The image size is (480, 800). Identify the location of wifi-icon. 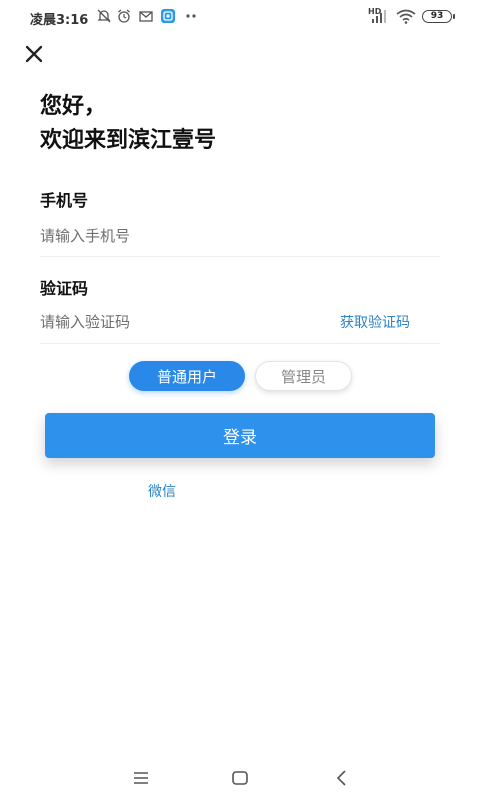
(406, 16).